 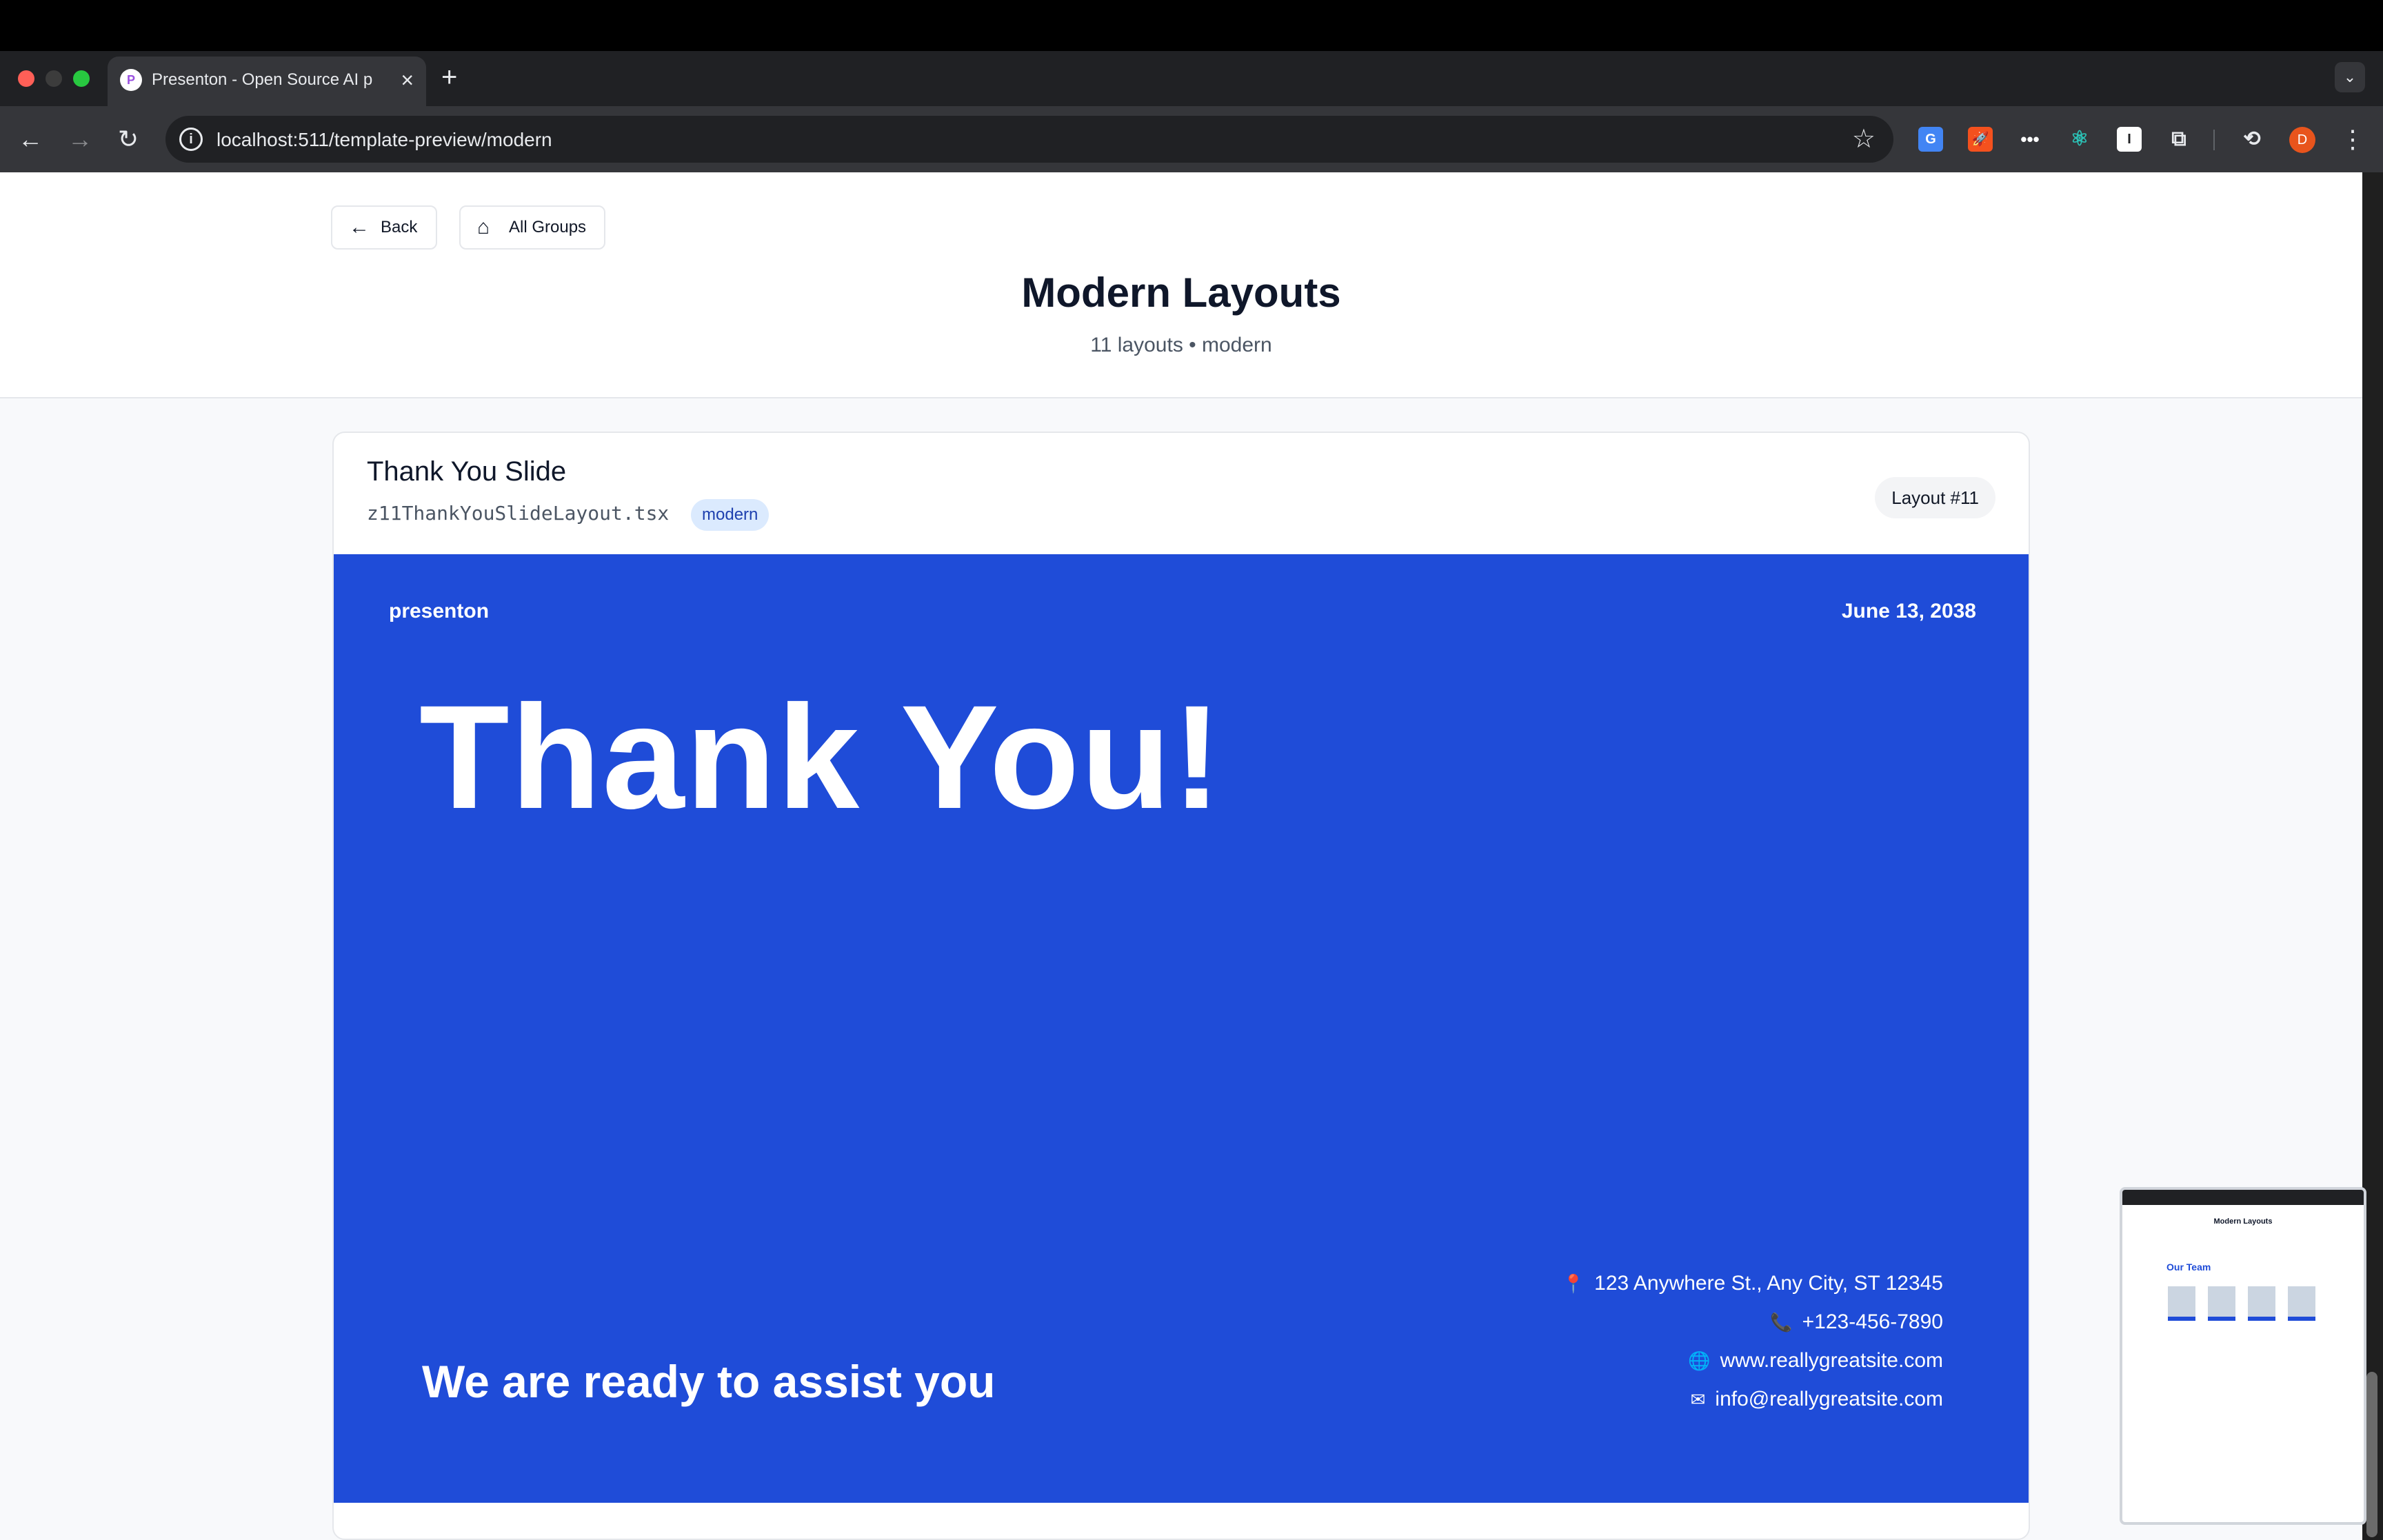 I want to click on star-icon: ☆, so click(x=1864, y=139).